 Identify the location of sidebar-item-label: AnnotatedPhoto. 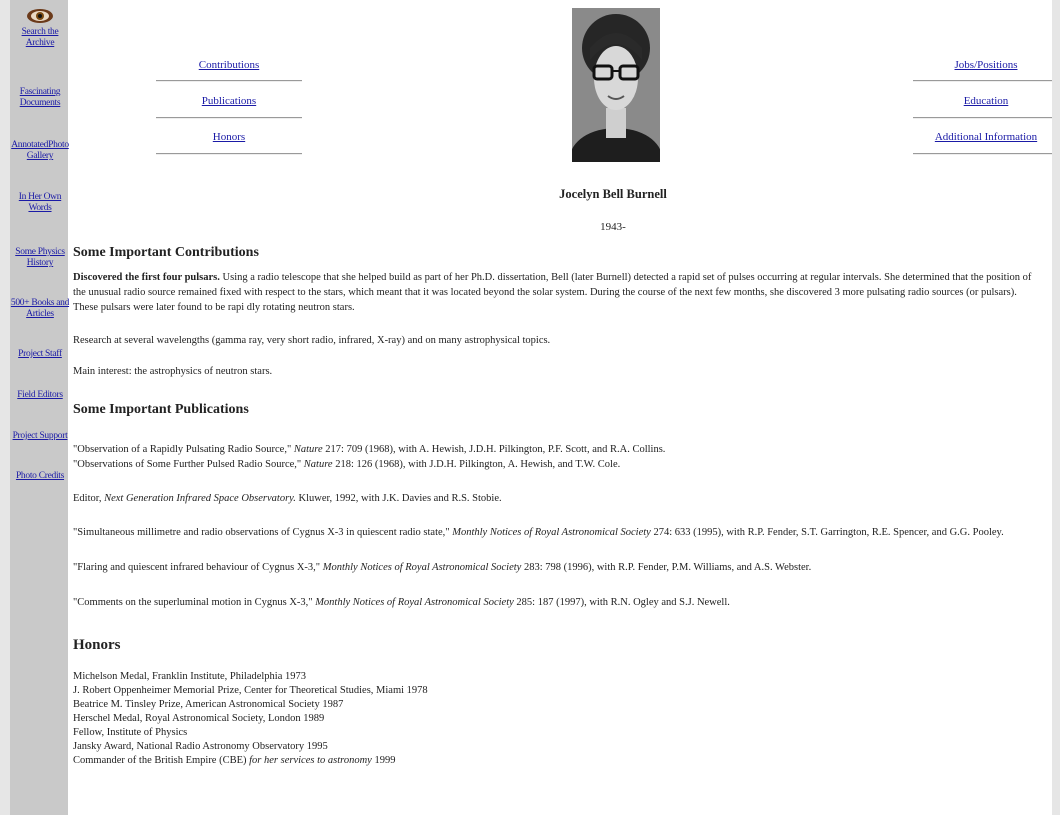
(40, 145).